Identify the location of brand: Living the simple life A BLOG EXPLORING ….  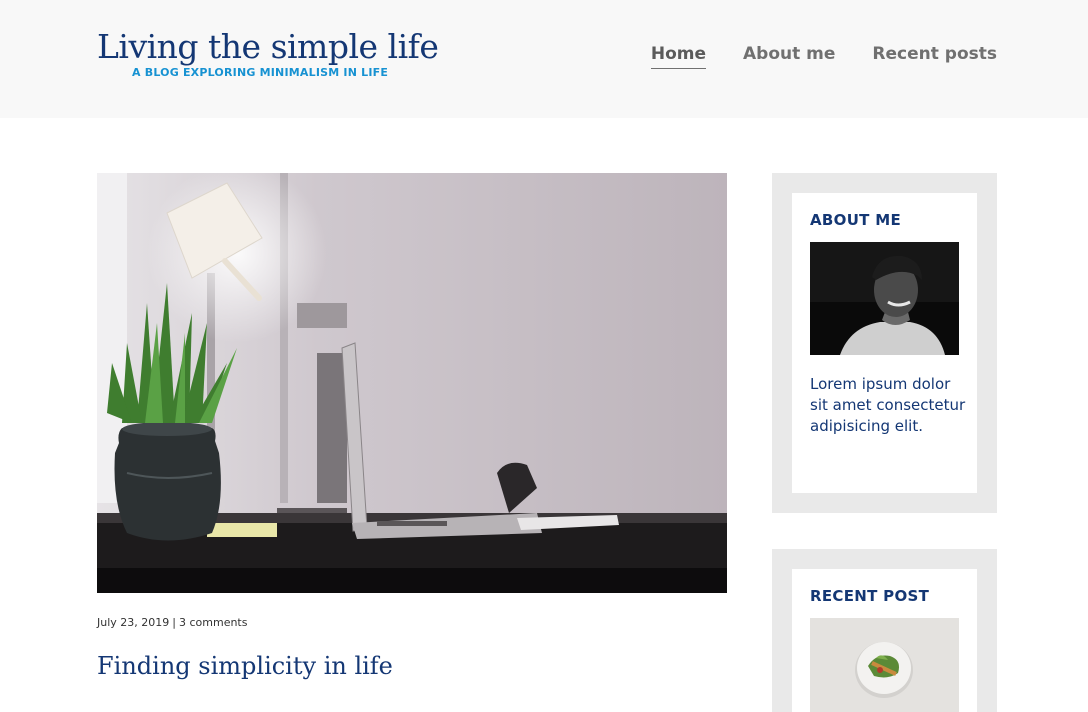
(268, 54).